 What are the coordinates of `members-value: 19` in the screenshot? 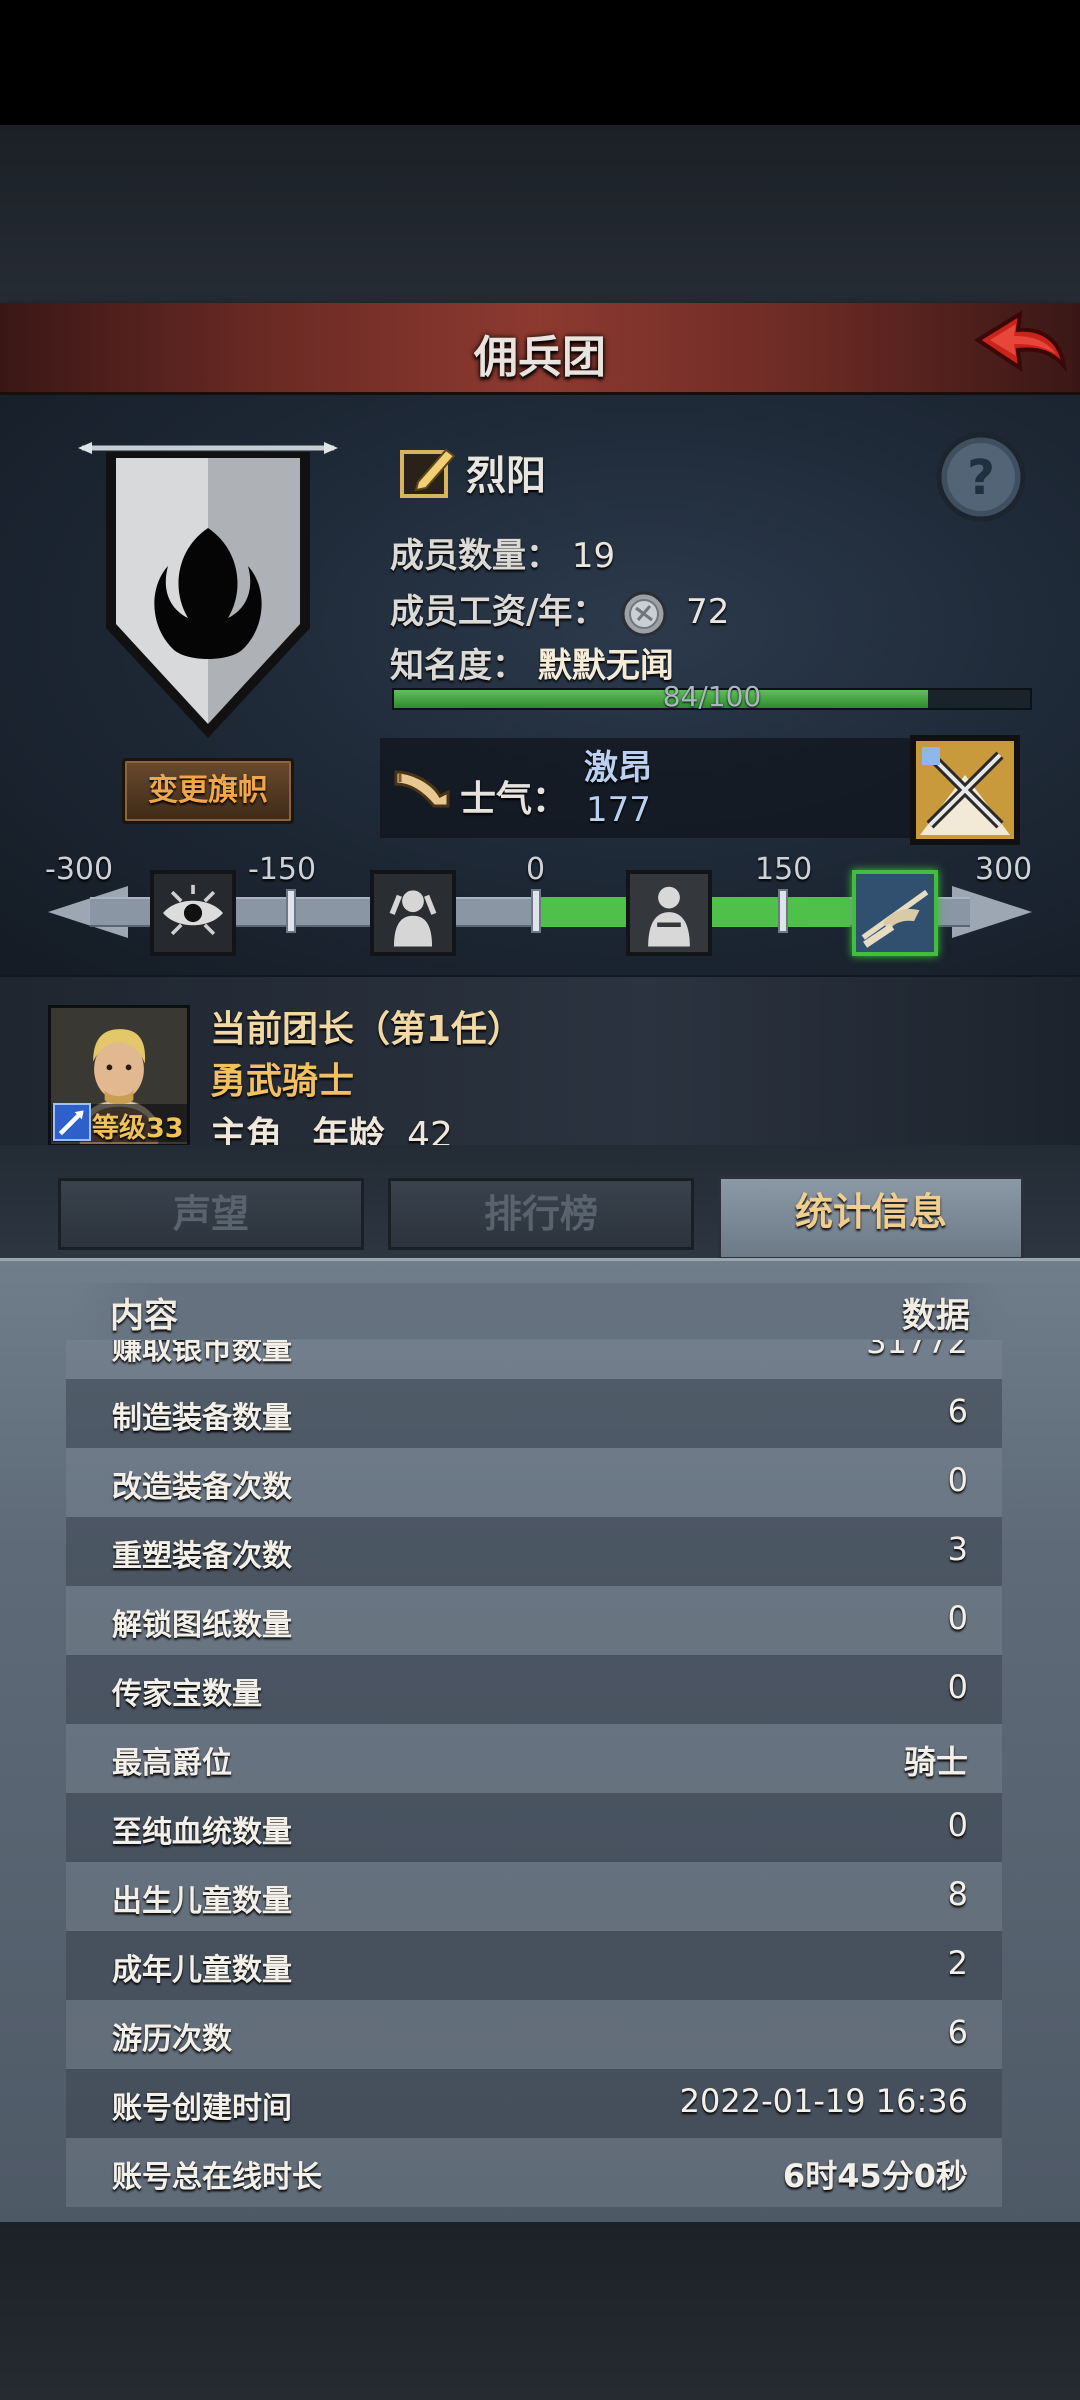 It's located at (593, 556).